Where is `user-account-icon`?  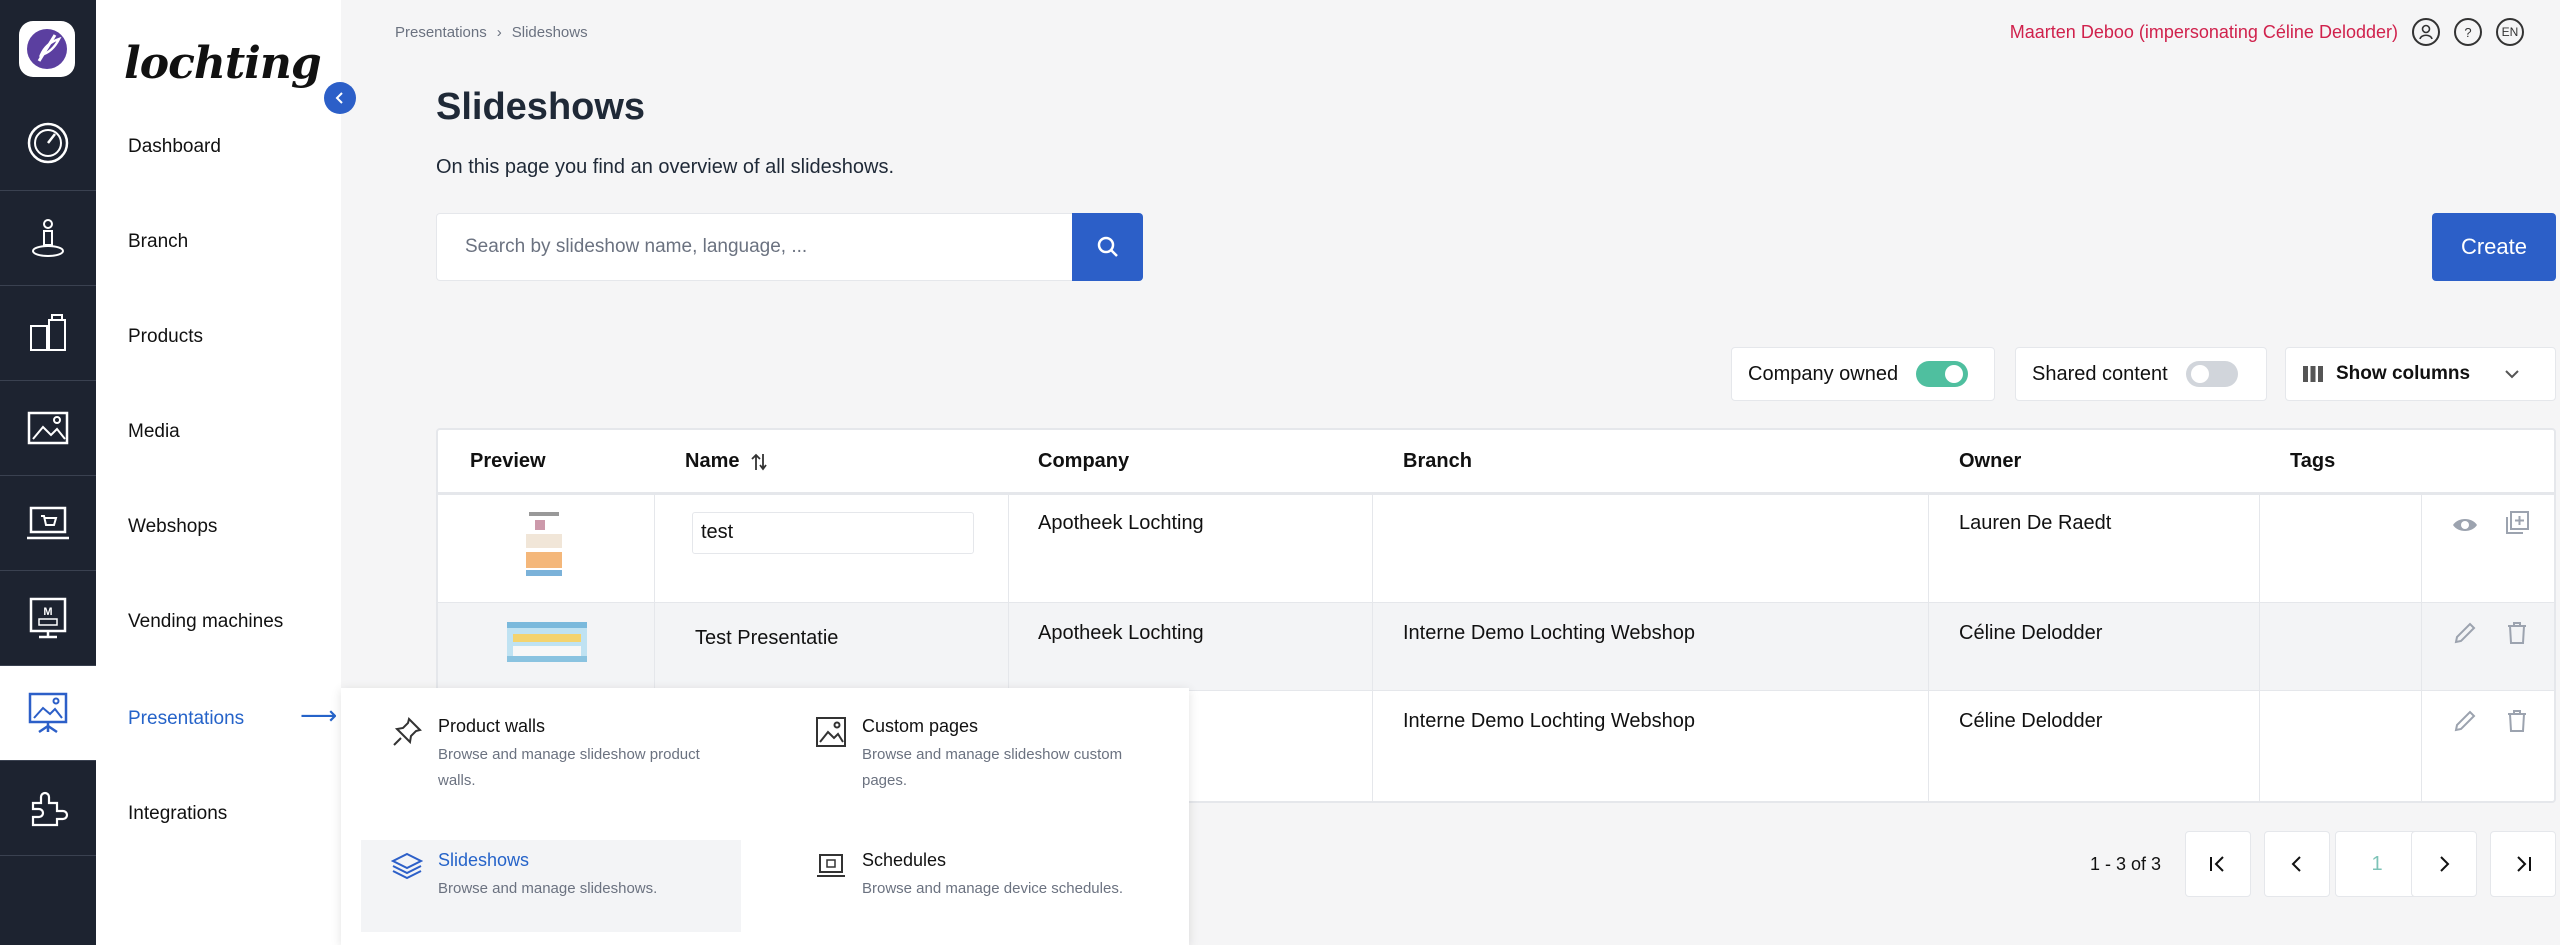 user-account-icon is located at coordinates (2426, 32).